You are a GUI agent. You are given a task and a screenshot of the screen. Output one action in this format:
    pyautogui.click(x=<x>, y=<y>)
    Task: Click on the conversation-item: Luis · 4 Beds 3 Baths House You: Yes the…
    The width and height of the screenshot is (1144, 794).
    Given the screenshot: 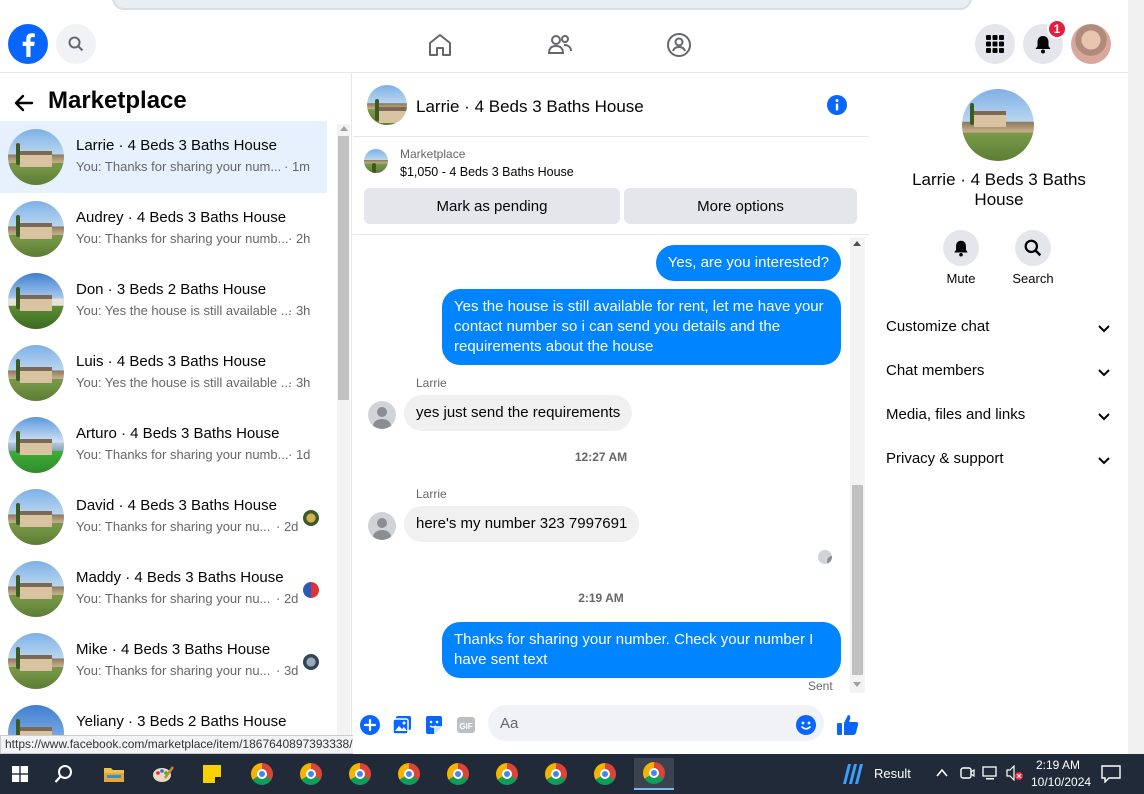 What is the action you would take?
    pyautogui.click(x=163, y=373)
    